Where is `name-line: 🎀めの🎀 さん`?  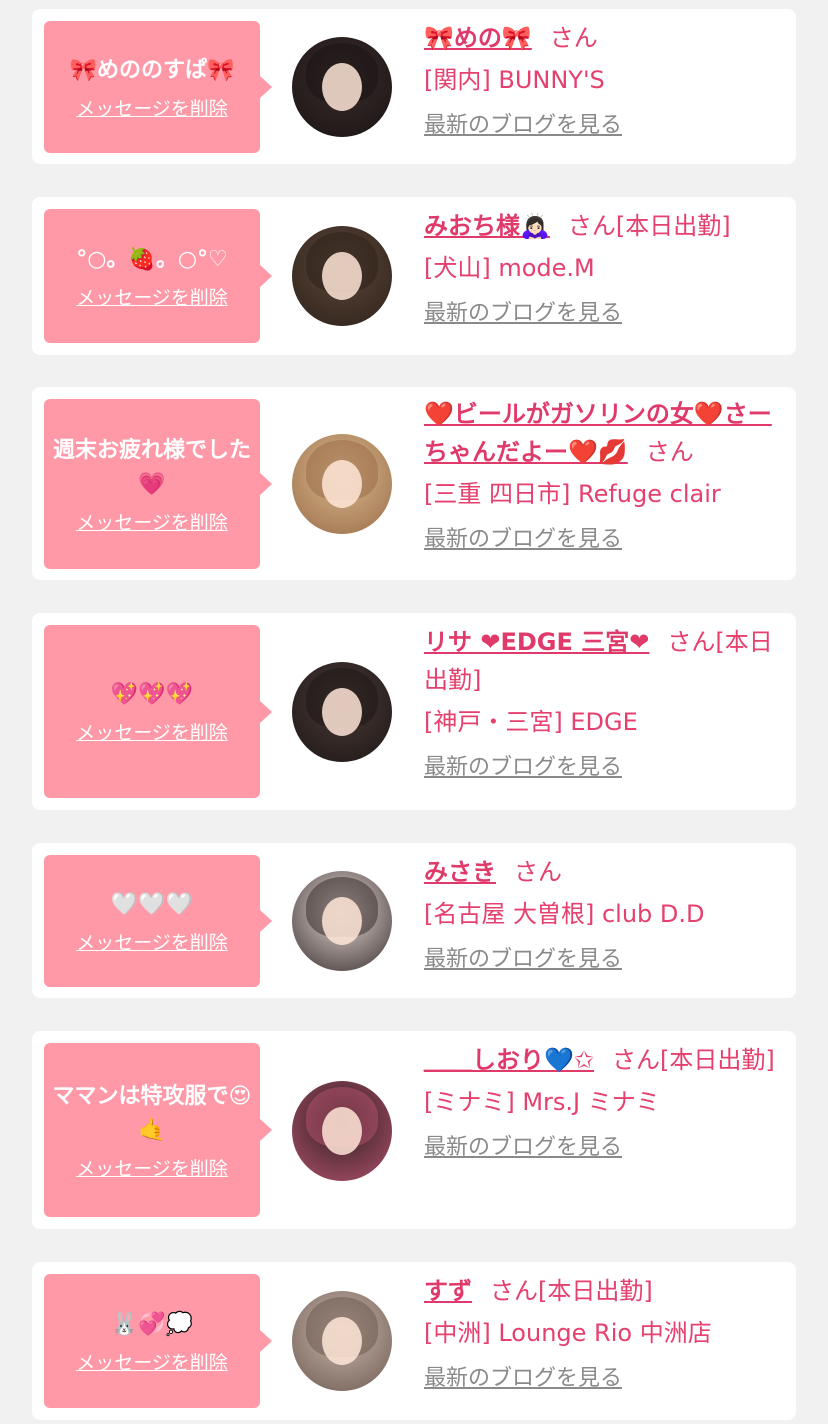
name-line: 🎀めの🎀 さん is located at coordinates (604, 38).